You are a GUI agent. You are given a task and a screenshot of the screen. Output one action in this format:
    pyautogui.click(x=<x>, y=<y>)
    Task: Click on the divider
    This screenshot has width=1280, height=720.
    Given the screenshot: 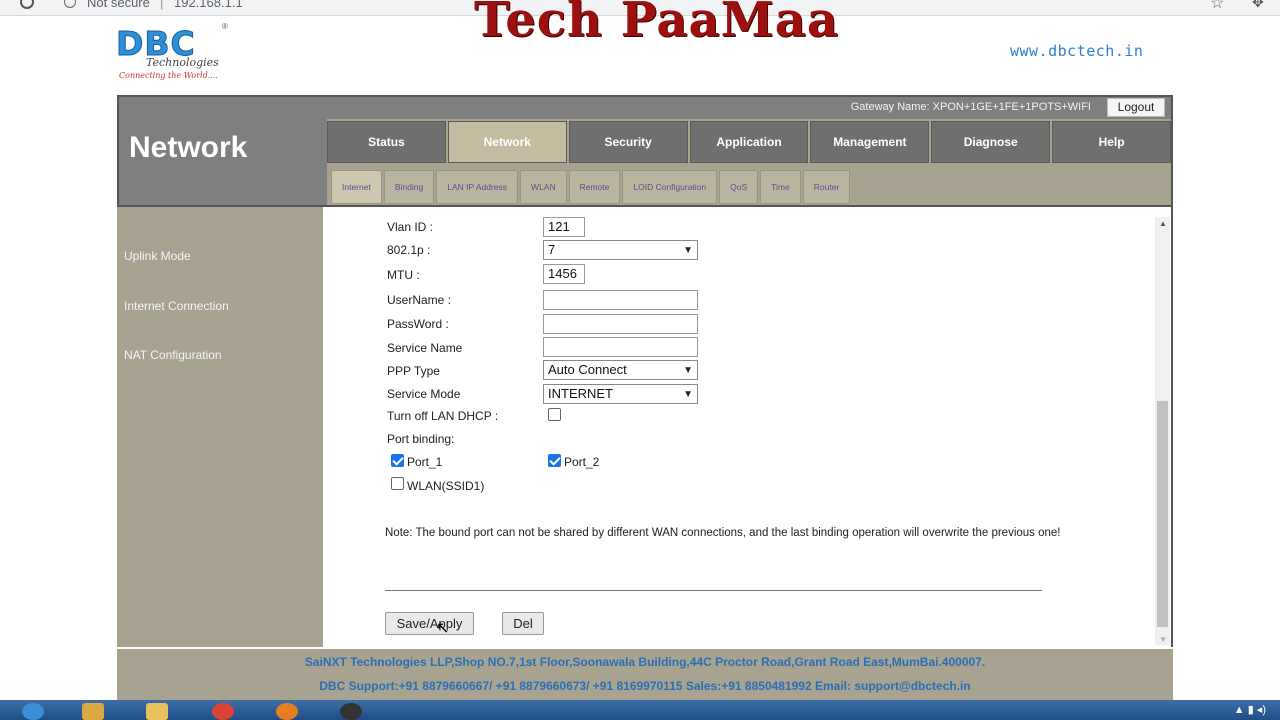 What is the action you would take?
    pyautogui.click(x=713, y=590)
    